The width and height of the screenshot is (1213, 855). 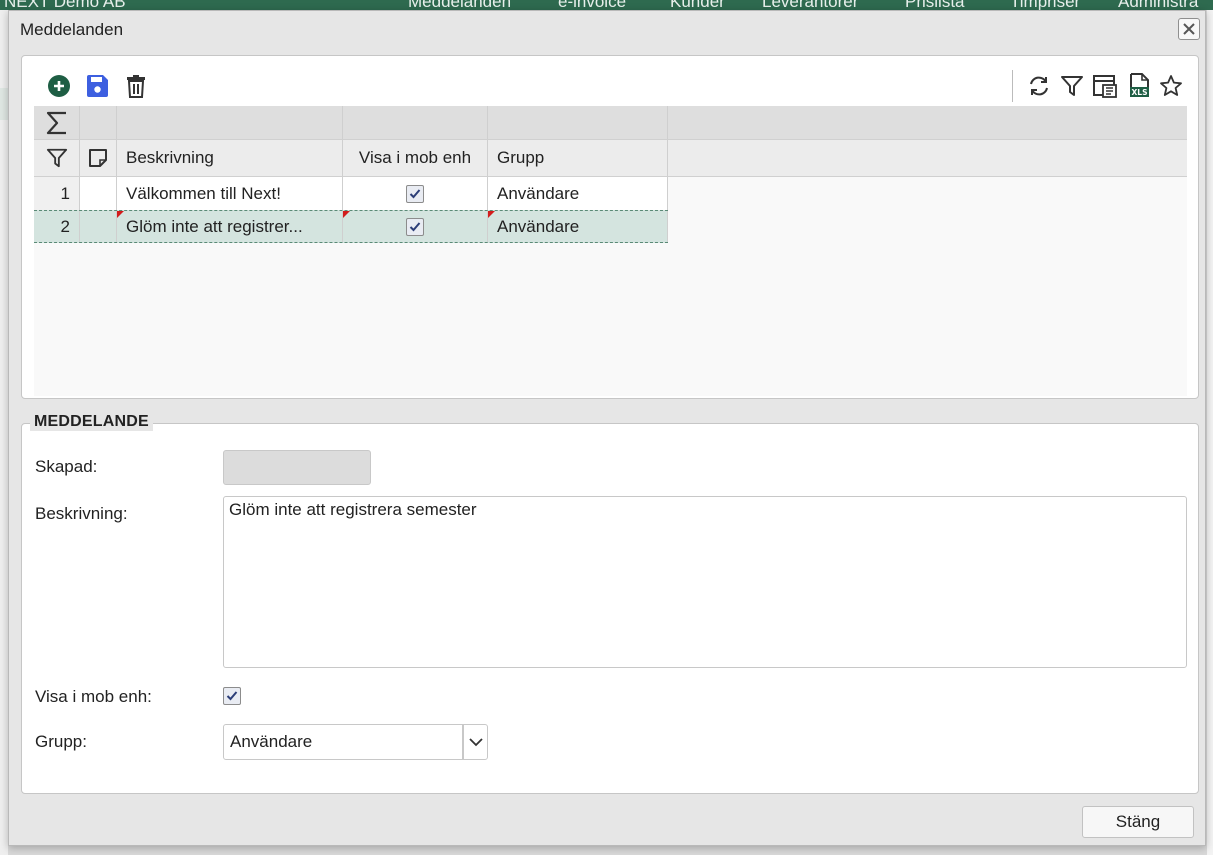 What do you see at coordinates (1138, 822) in the screenshot?
I see `close-button: Stäng` at bounding box center [1138, 822].